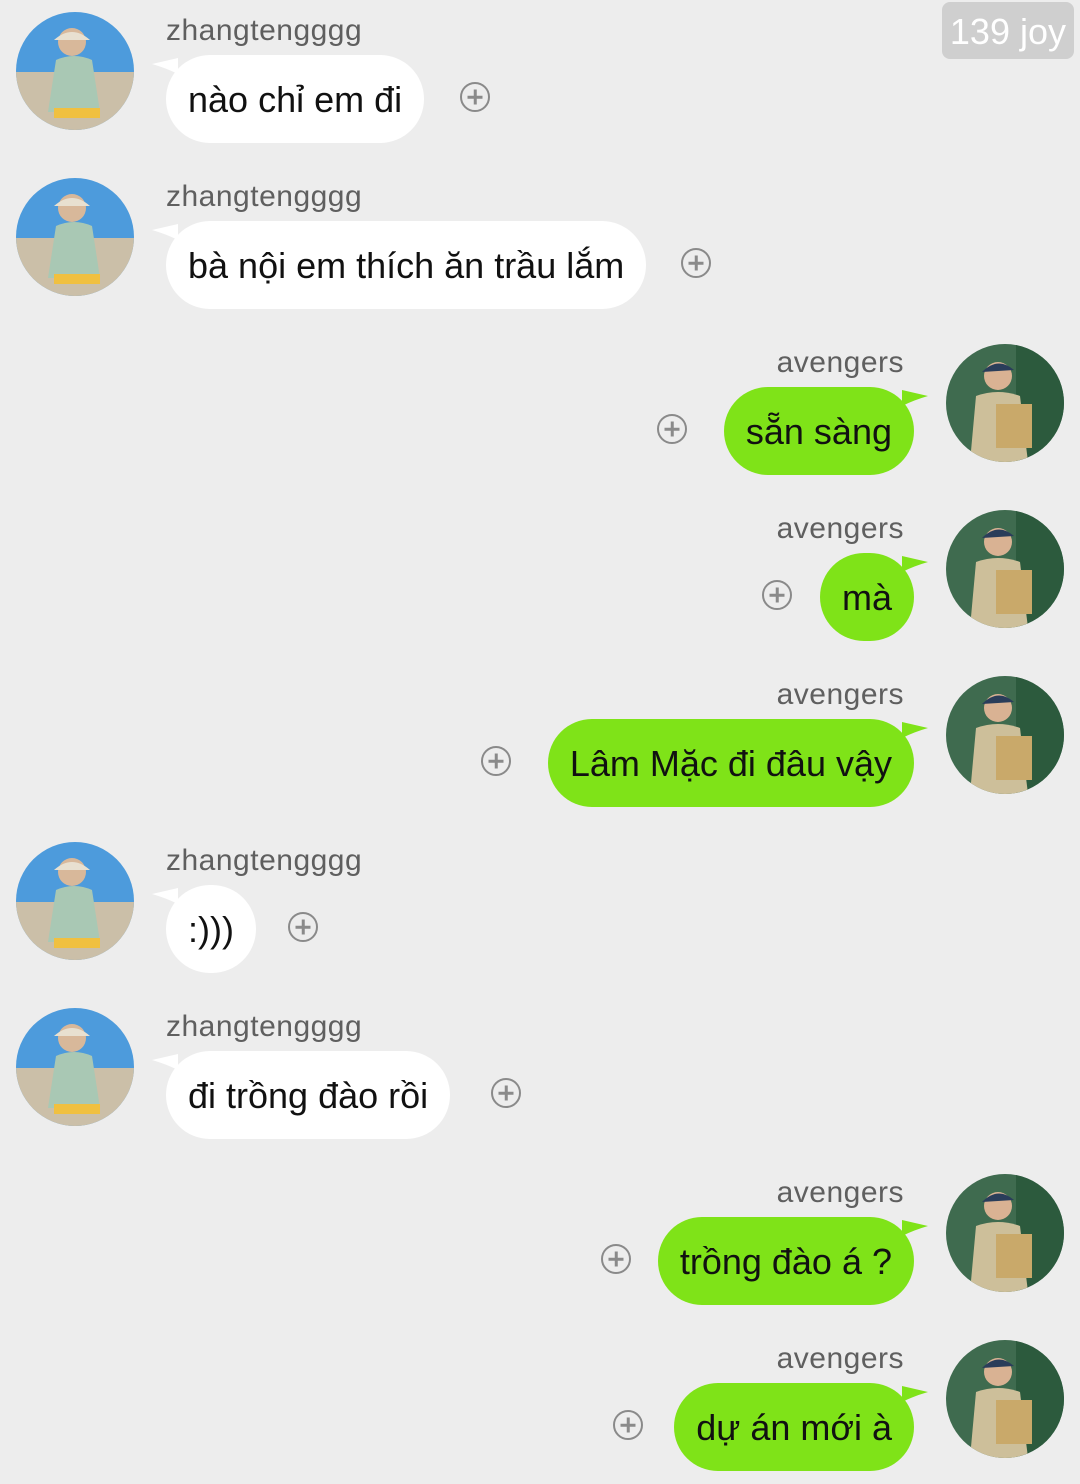 The height and width of the screenshot is (1484, 1080). I want to click on message-row: avengers dự án mới à, so click(540, 1403).